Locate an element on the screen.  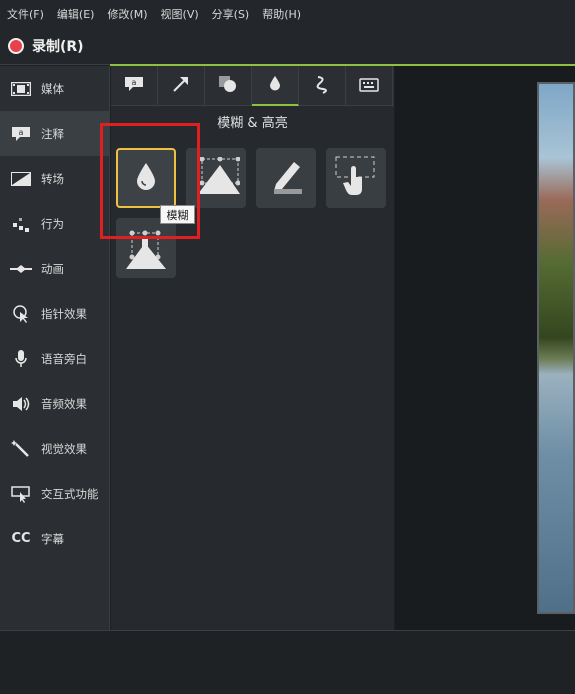
sidebar-item-animations: 动画 is located at coordinates (54, 268).